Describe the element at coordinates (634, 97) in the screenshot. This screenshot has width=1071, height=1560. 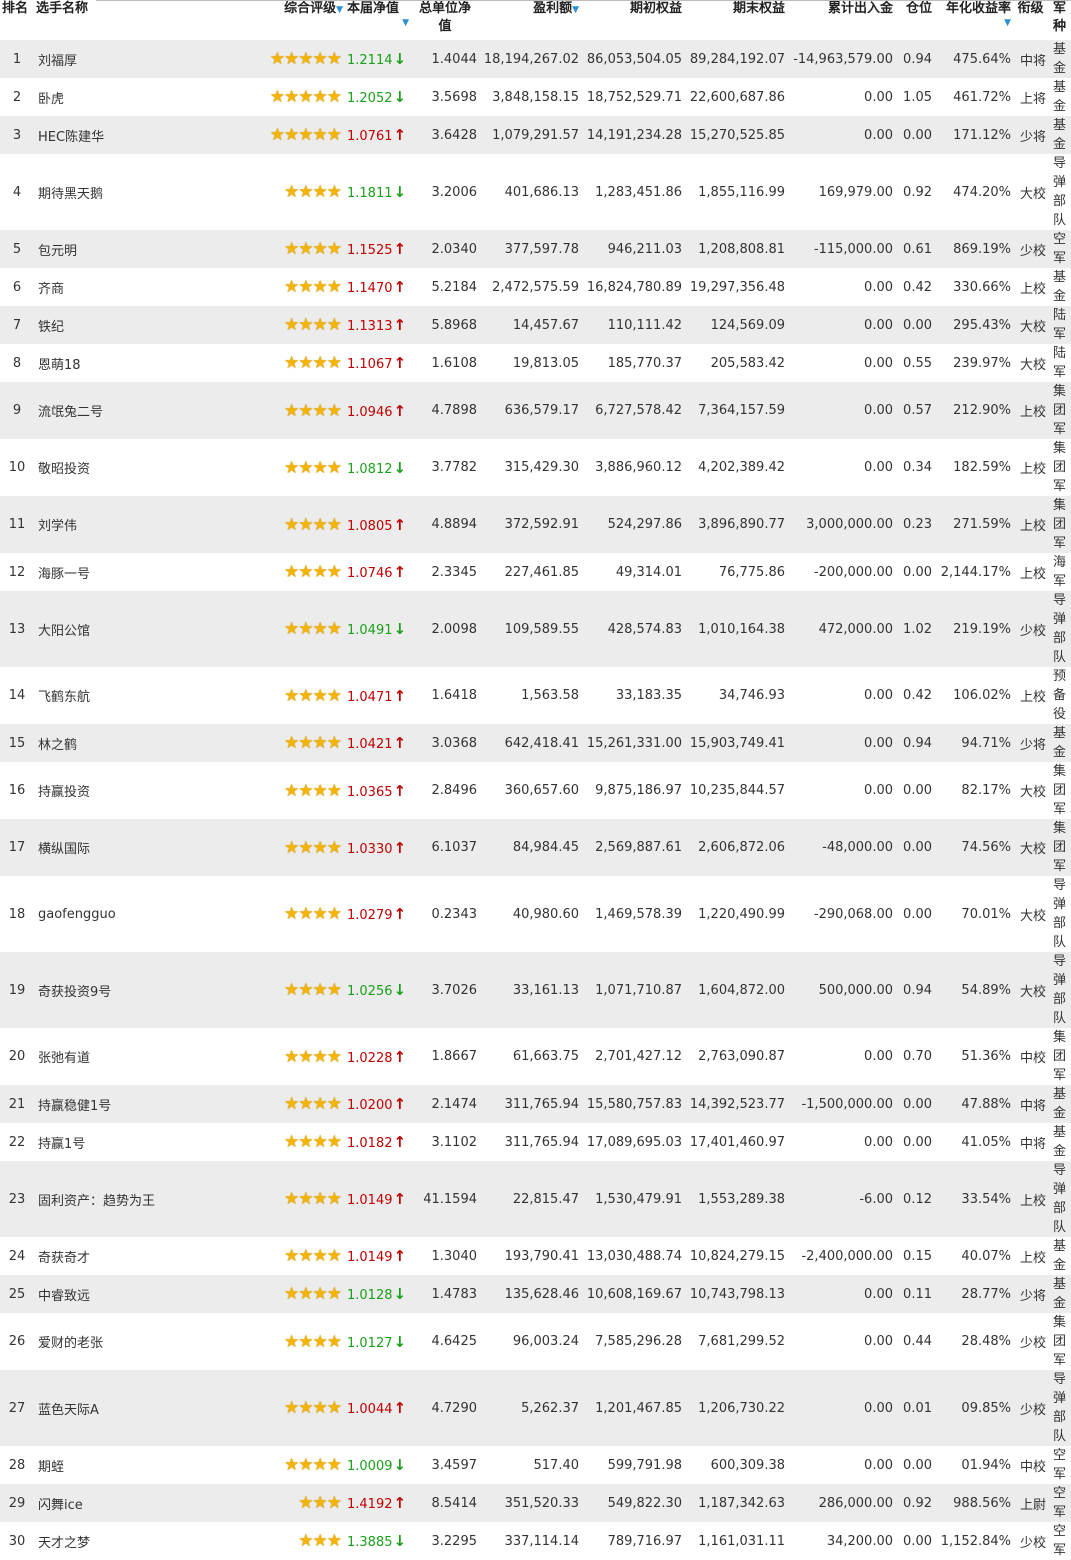
I see `start-equity-cell: 18,752,529.71` at that location.